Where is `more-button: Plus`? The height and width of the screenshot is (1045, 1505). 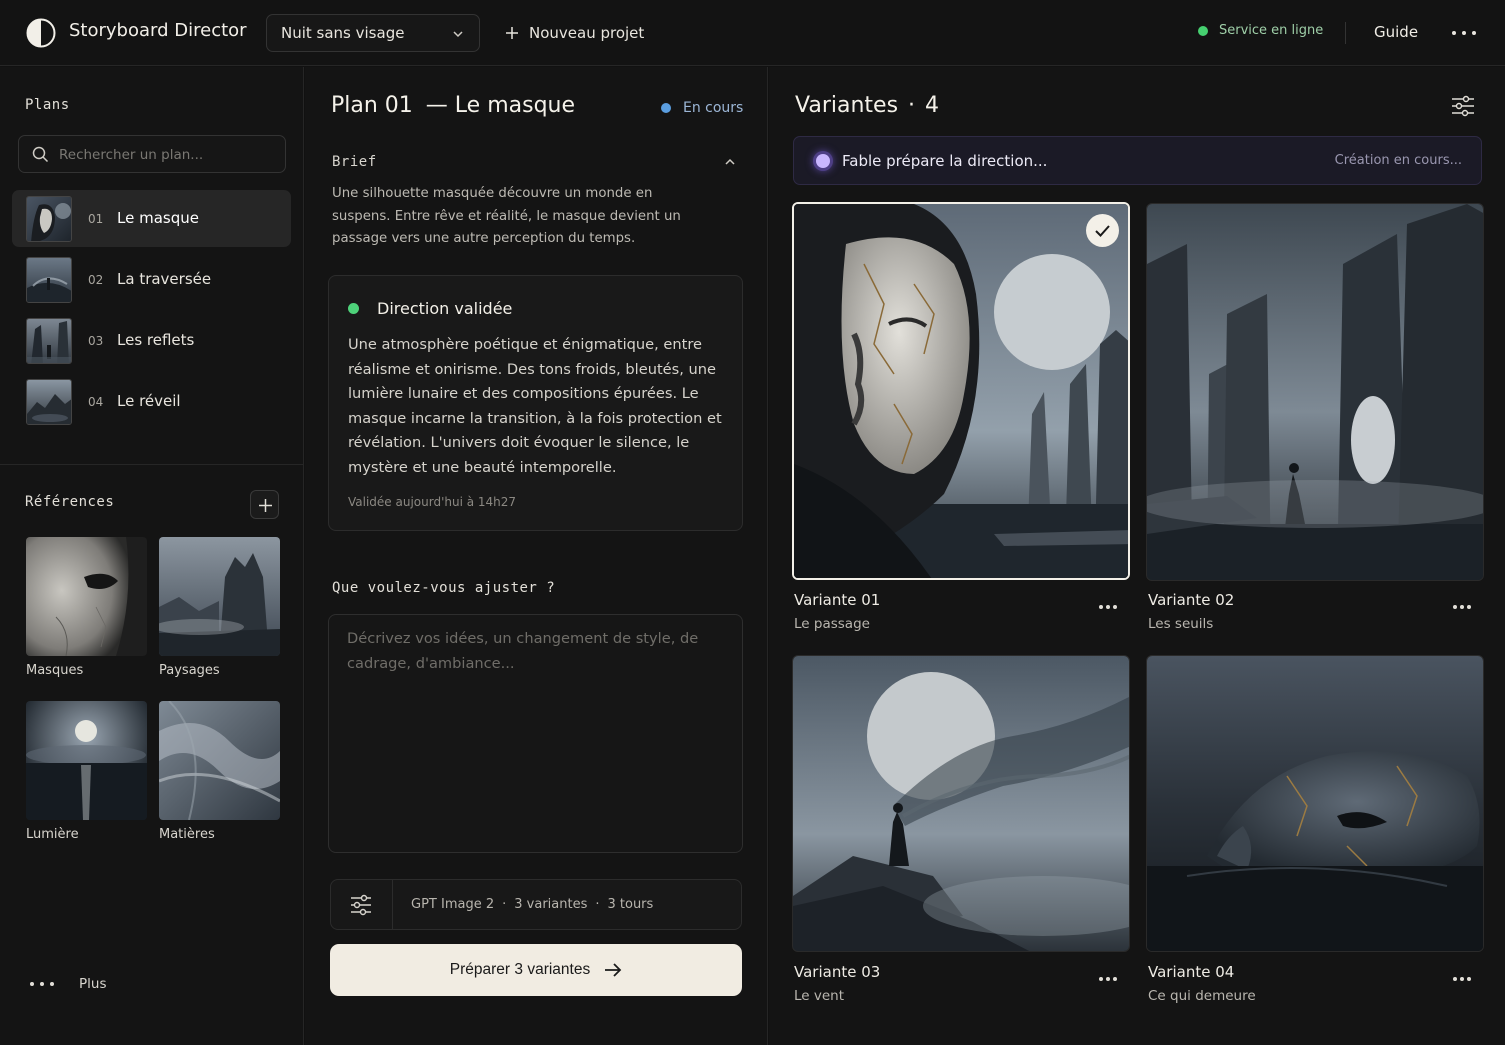
more-button: Plus is located at coordinates (67, 984).